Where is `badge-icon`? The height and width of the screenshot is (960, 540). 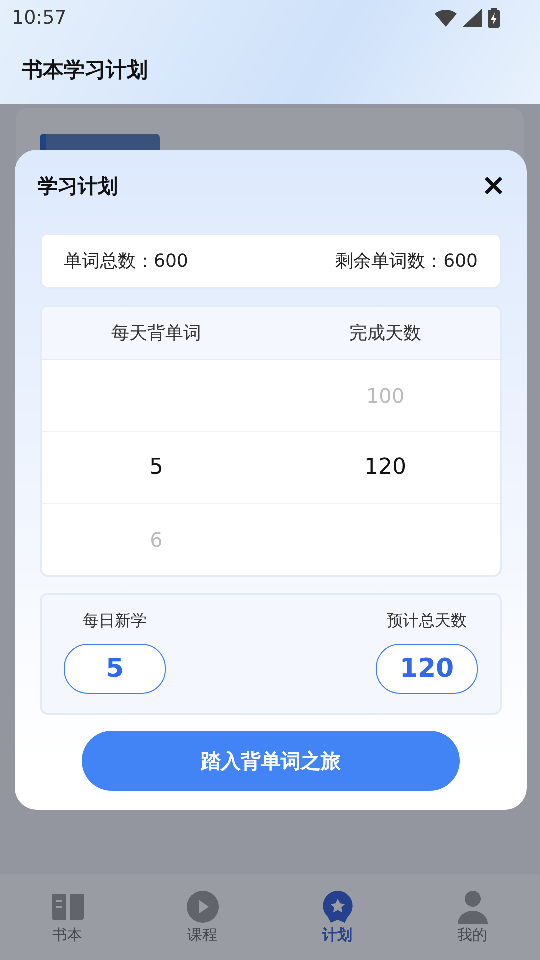
badge-icon is located at coordinates (337, 907).